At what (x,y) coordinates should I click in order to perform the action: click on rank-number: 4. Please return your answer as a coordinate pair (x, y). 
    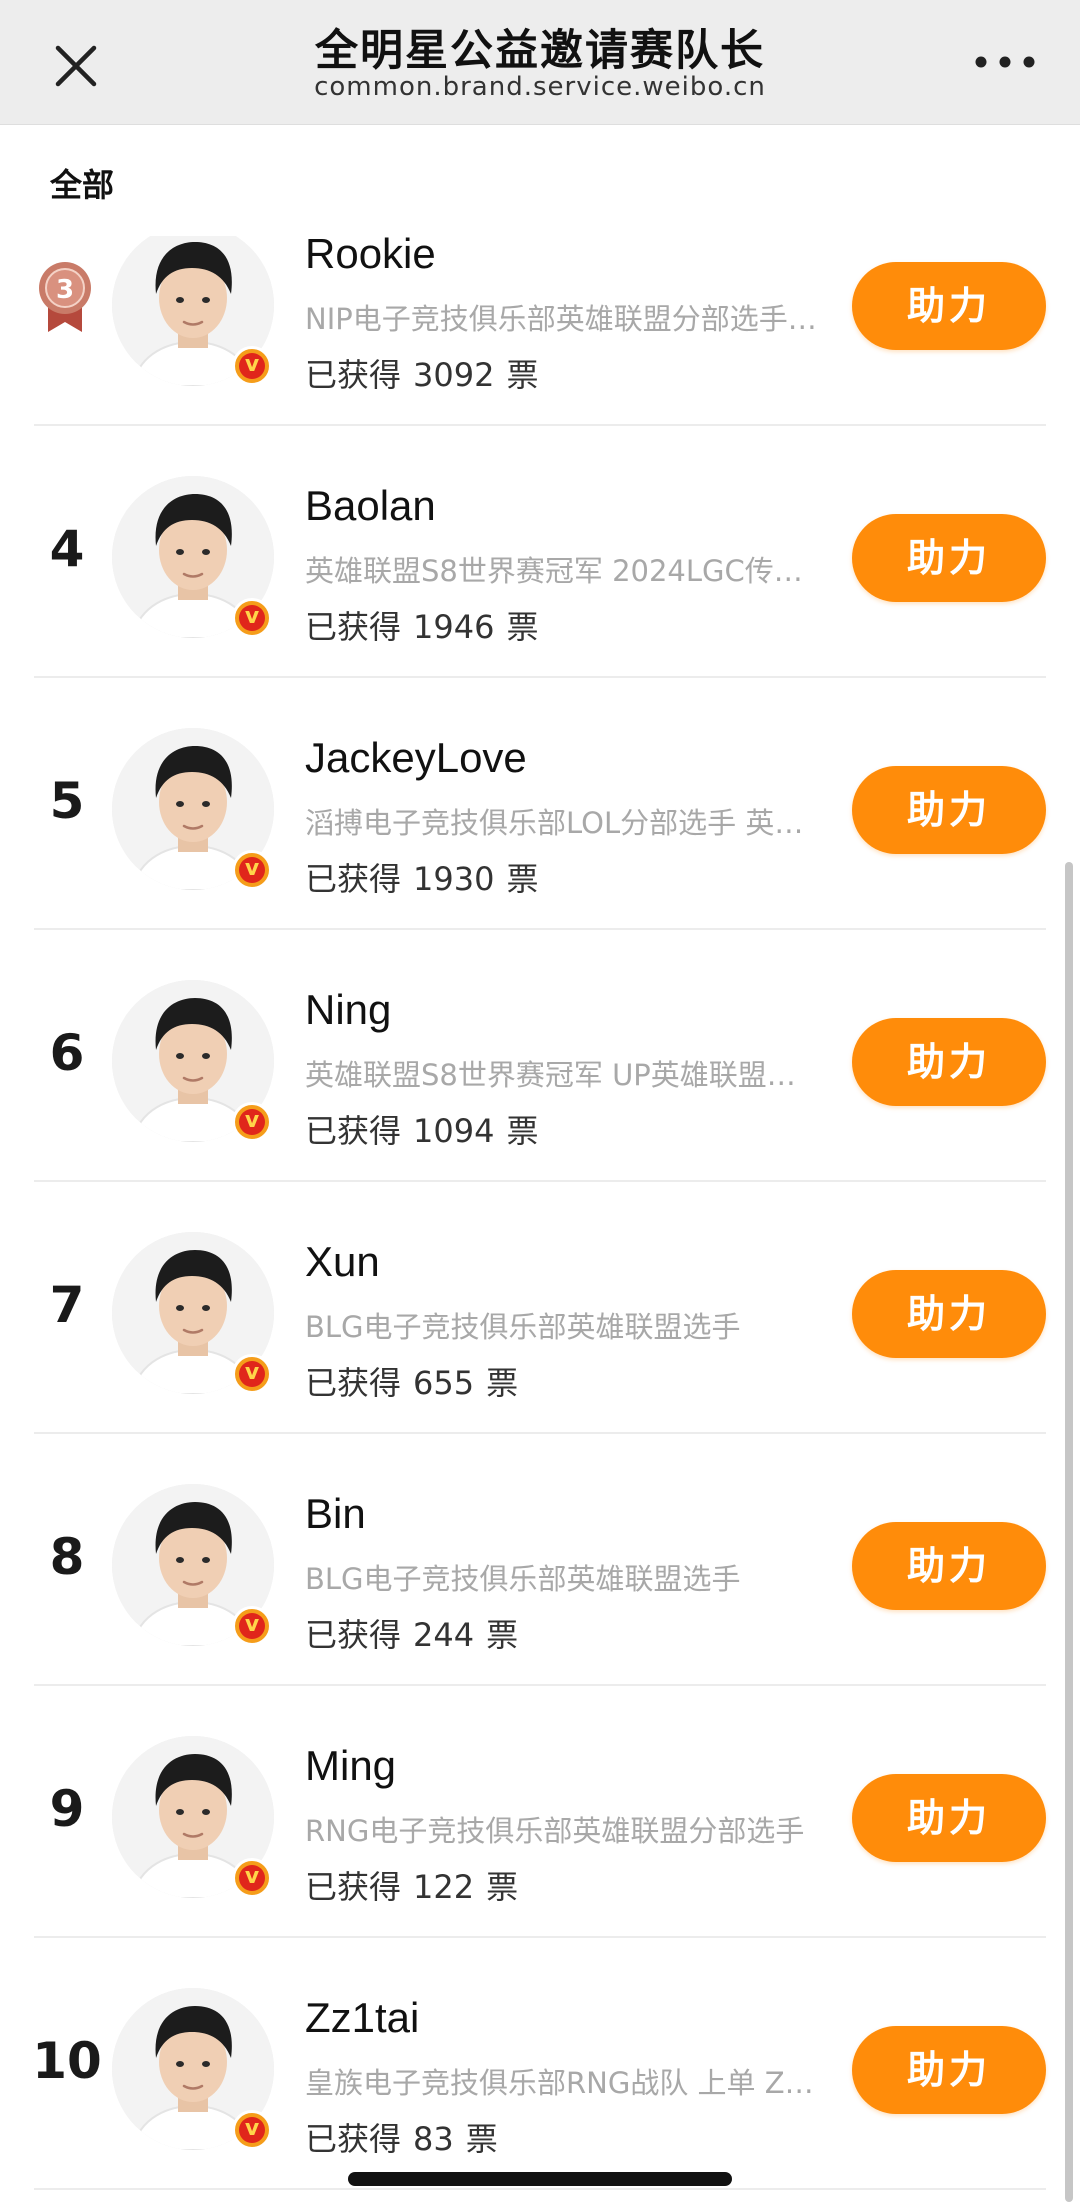
    Looking at the image, I should click on (67, 549).